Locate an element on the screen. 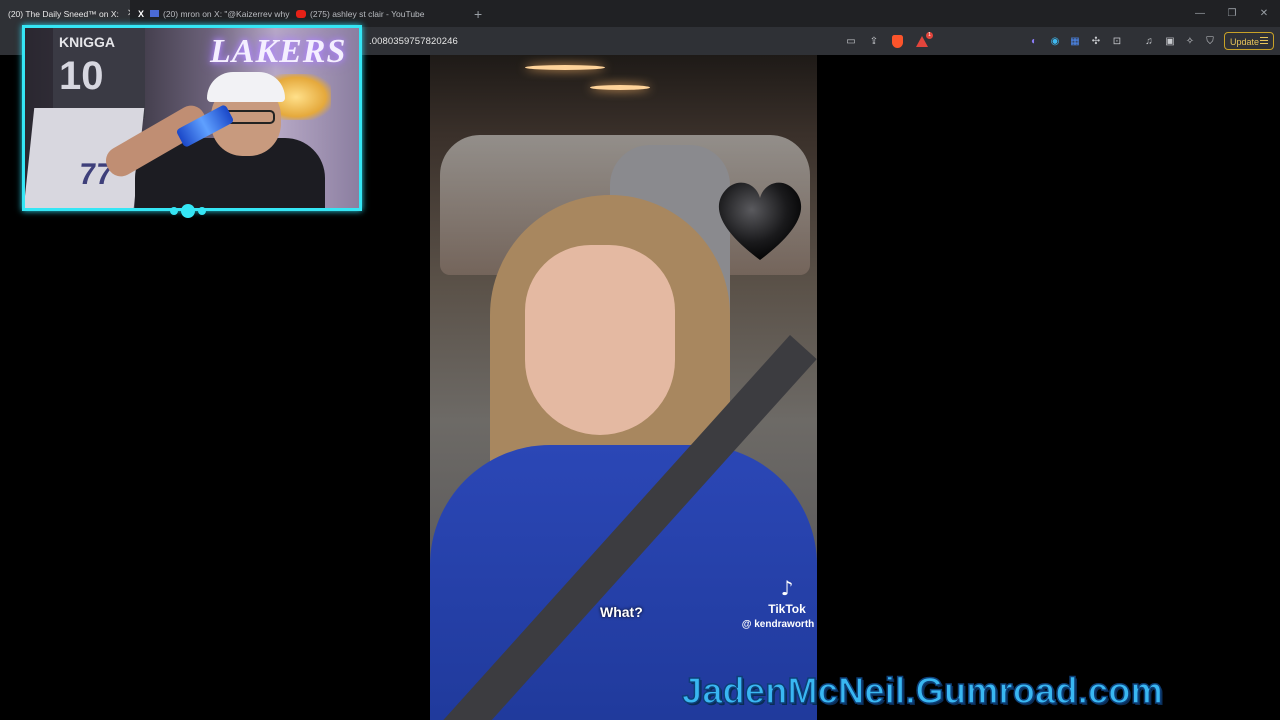 The height and width of the screenshot is (720, 1280). overlay-dots-decoration is located at coordinates (188, 211).